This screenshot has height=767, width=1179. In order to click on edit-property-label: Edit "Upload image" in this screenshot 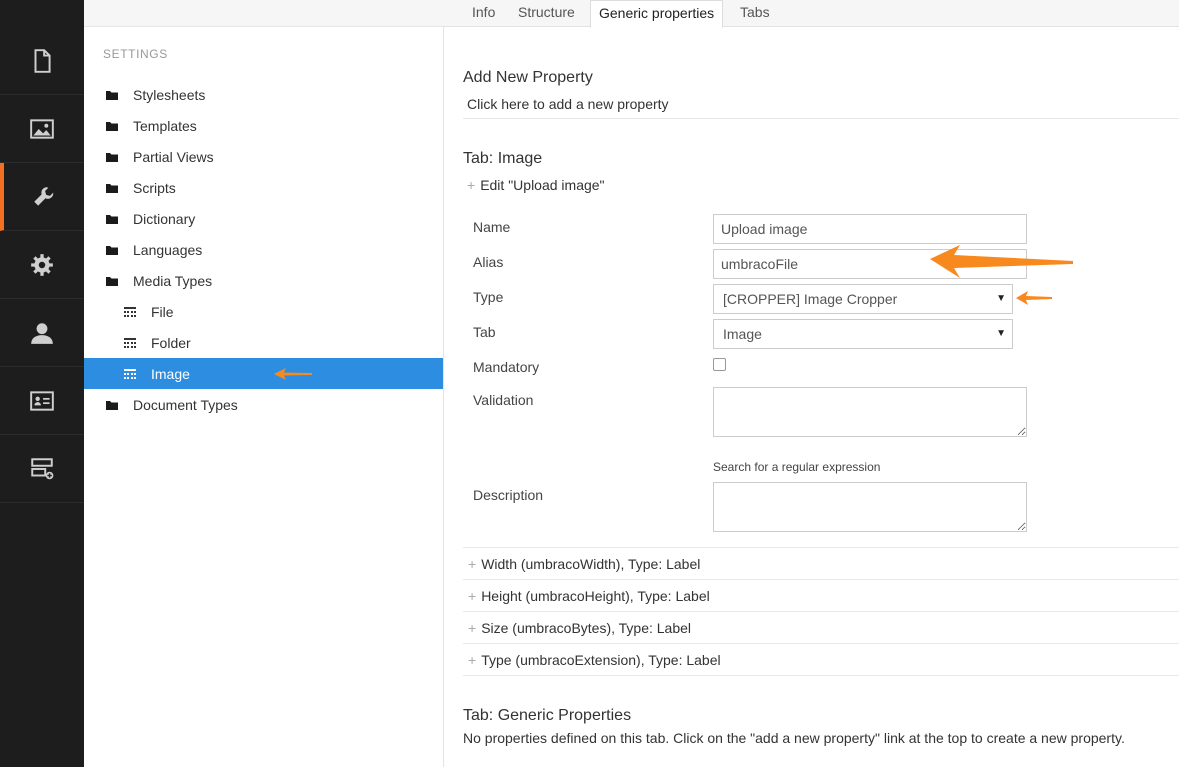, I will do `click(542, 185)`.